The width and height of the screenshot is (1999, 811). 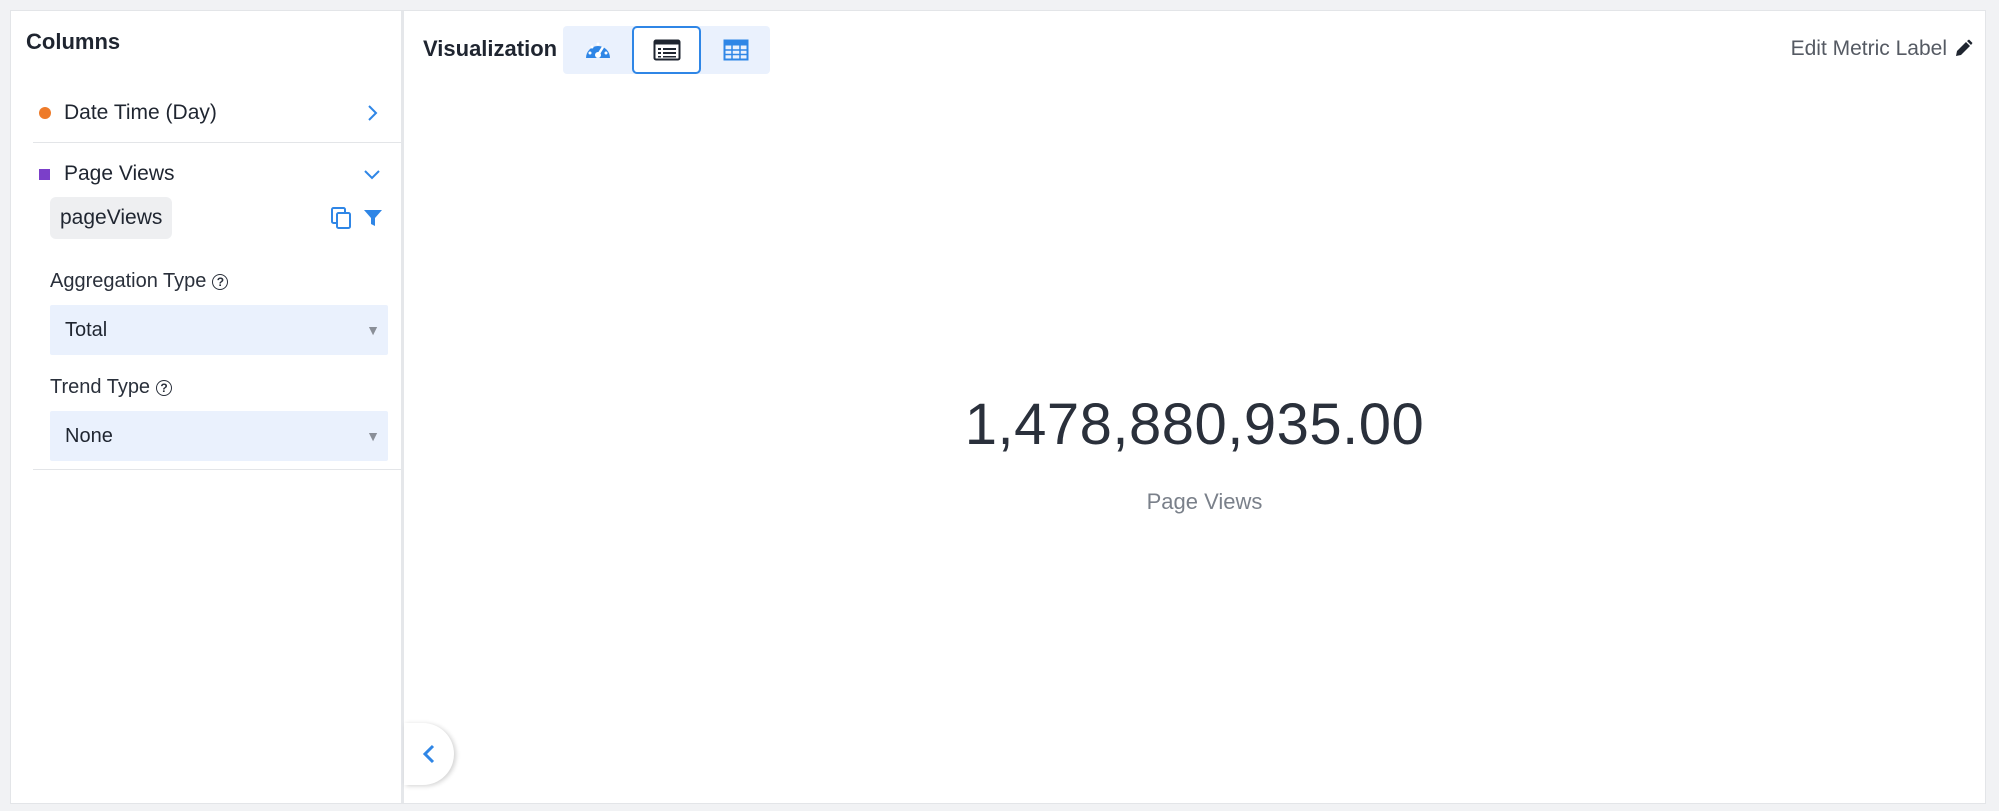 I want to click on column-label: Page Views, so click(x=119, y=173).